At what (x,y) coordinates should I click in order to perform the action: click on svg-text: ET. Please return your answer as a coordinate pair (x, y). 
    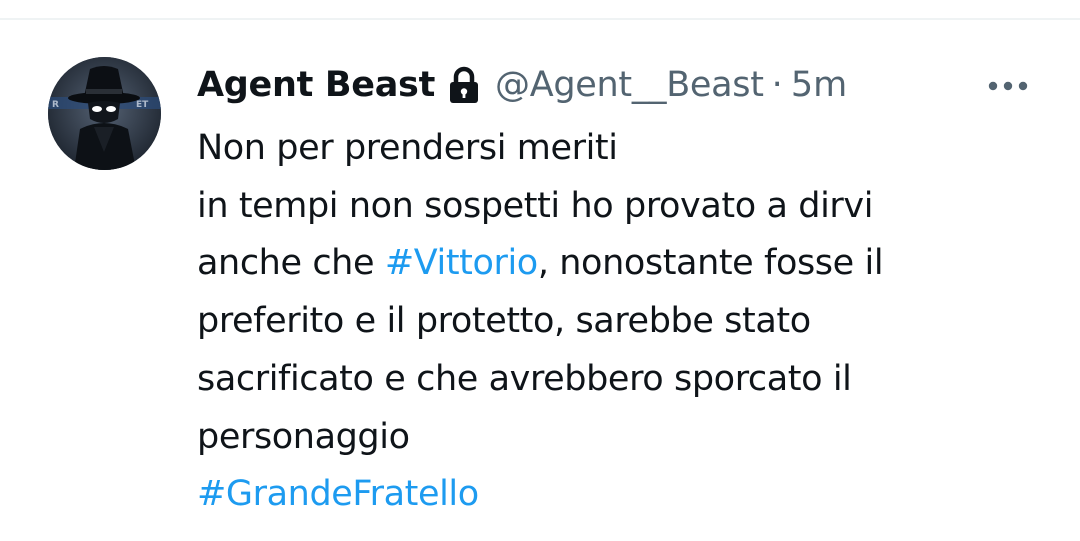
    Looking at the image, I should click on (142, 105).